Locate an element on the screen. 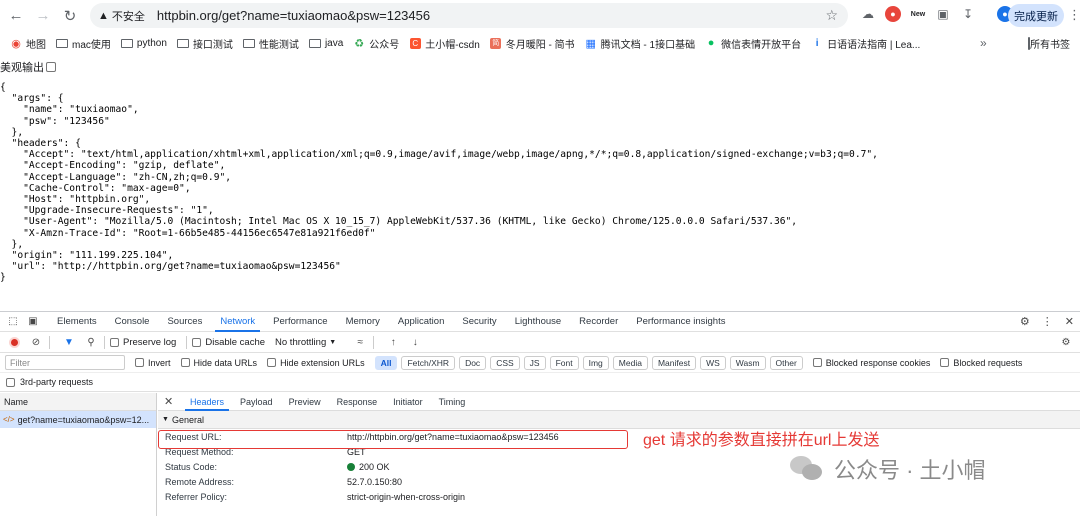 This screenshot has width=1080, height=516. bookmark-item: ▦ 腾讯文档 - 1接口基础 is located at coordinates (640, 43).